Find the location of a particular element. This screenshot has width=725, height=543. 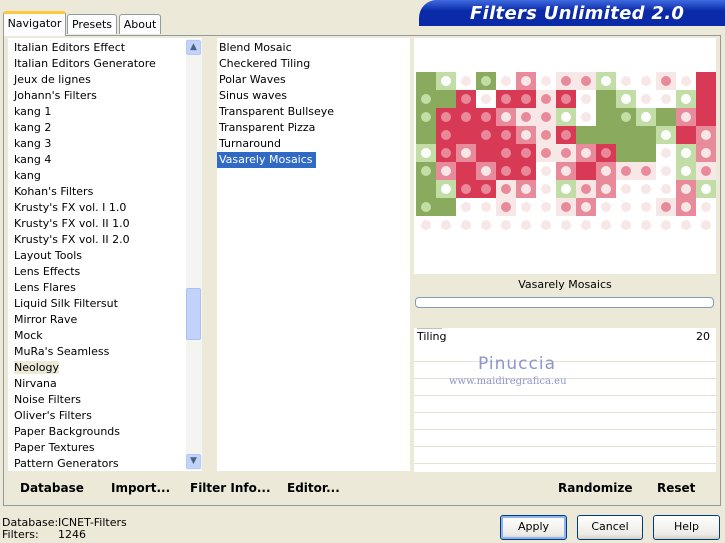

category-item: Jeux de lignes is located at coordinates (49, 80).